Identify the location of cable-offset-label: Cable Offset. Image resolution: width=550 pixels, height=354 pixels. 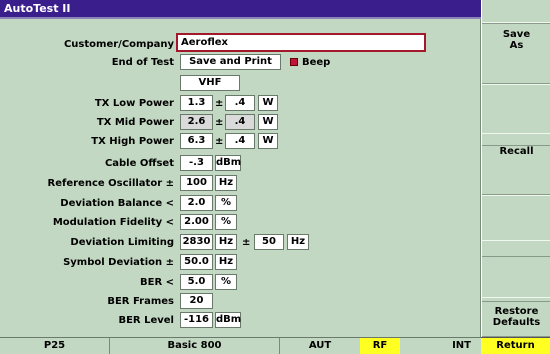
(139, 163).